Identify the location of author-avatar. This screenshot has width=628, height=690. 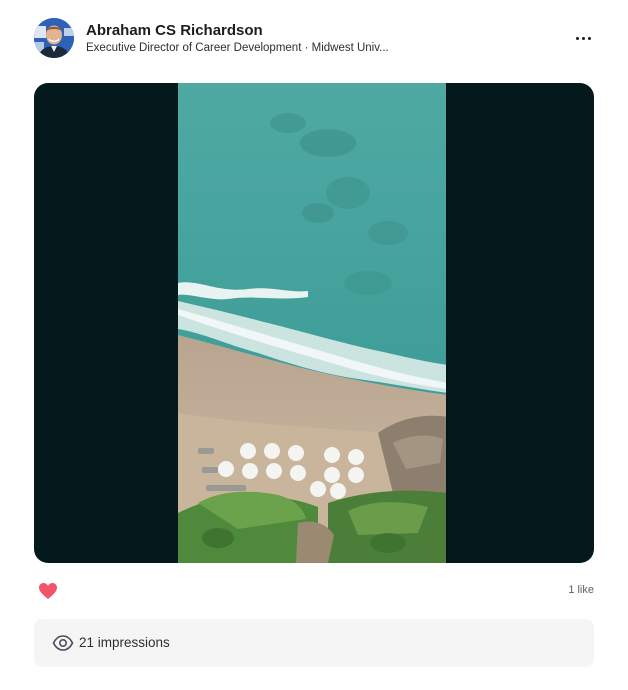
(54, 38).